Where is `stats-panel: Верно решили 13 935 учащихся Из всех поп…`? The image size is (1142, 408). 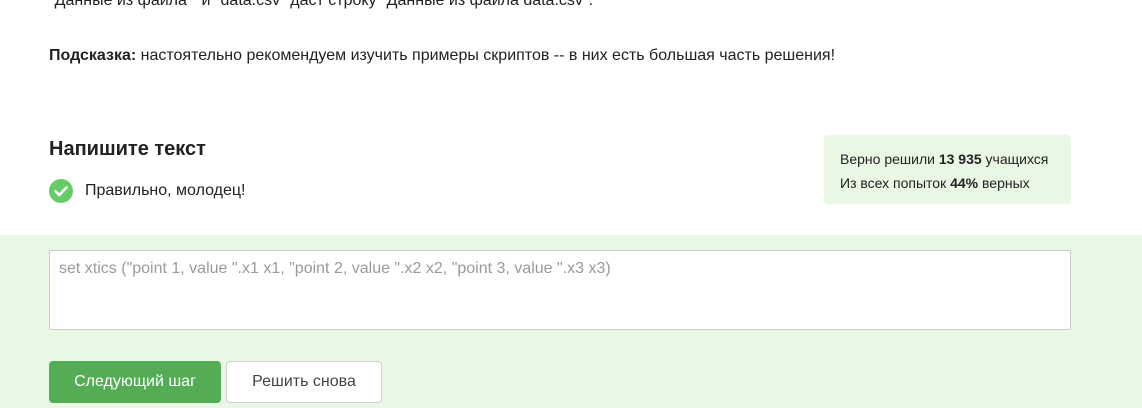
stats-panel: Верно решили 13 935 учащихся Из всех поп… is located at coordinates (947, 169).